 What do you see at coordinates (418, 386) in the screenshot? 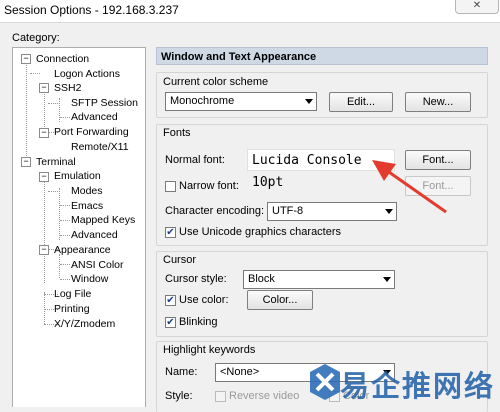
I see `watermark-text: 易企推网络` at bounding box center [418, 386].